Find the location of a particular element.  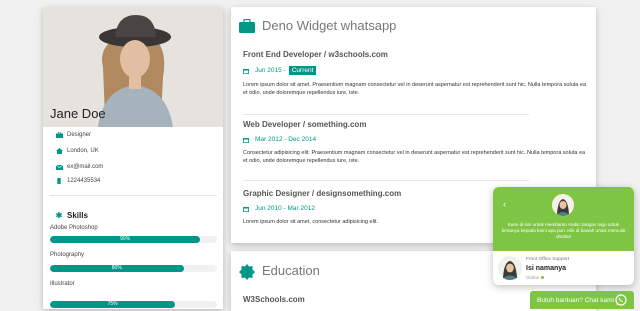

location-text: London, UK is located at coordinates (83, 151).